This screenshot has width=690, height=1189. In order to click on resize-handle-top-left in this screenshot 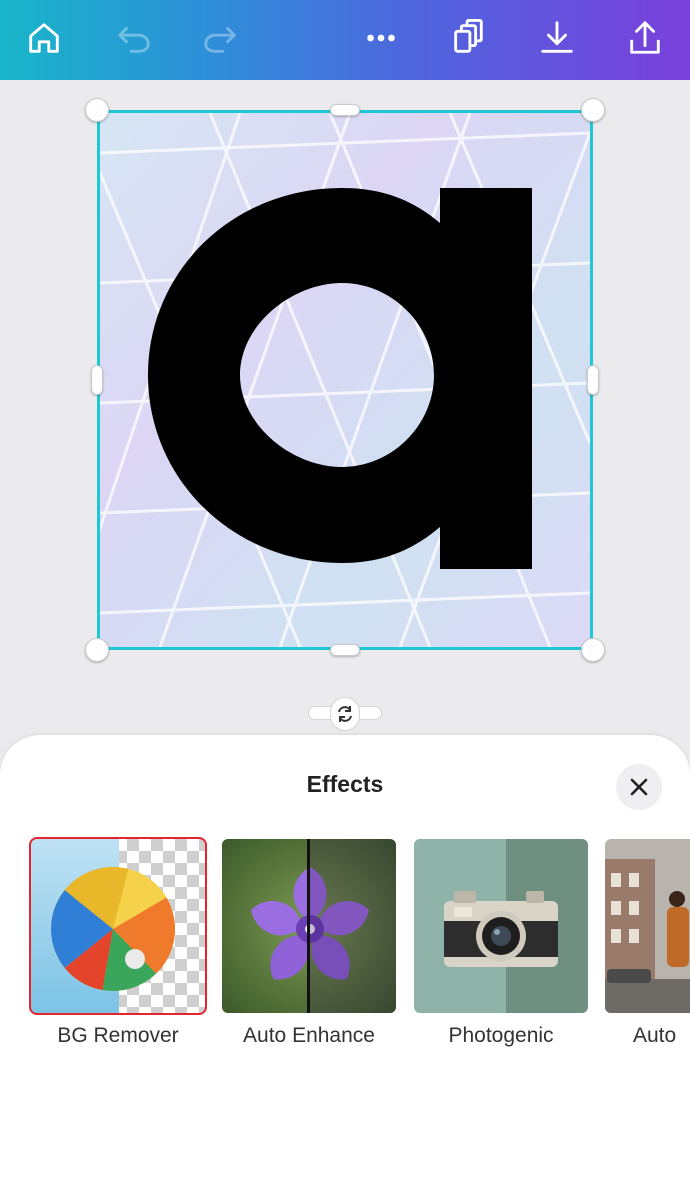, I will do `click(97, 110)`.